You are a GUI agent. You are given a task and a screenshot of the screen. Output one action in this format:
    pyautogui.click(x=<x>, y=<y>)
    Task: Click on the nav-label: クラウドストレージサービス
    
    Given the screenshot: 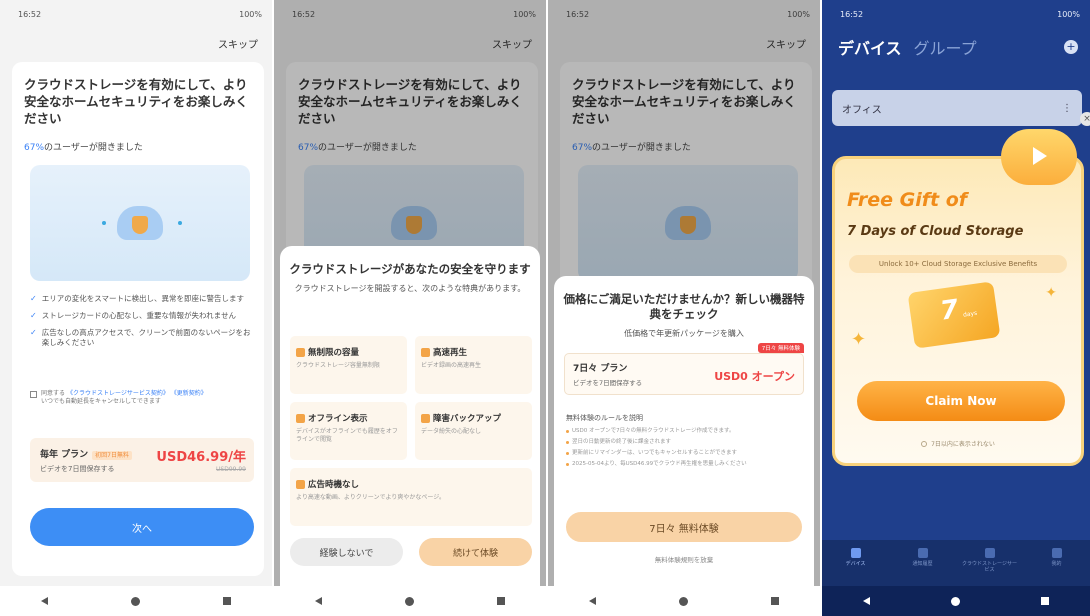 What is the action you would take?
    pyautogui.click(x=989, y=567)
    